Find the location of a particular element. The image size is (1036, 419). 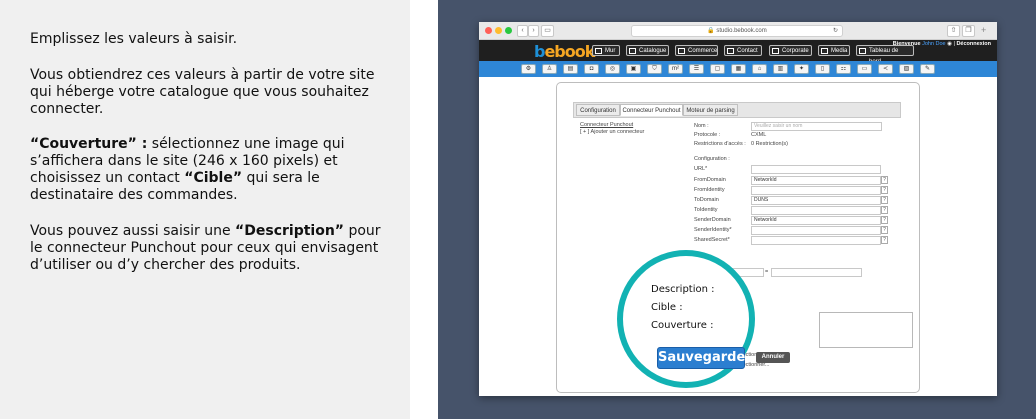

area-icon: m² is located at coordinates (675, 69).